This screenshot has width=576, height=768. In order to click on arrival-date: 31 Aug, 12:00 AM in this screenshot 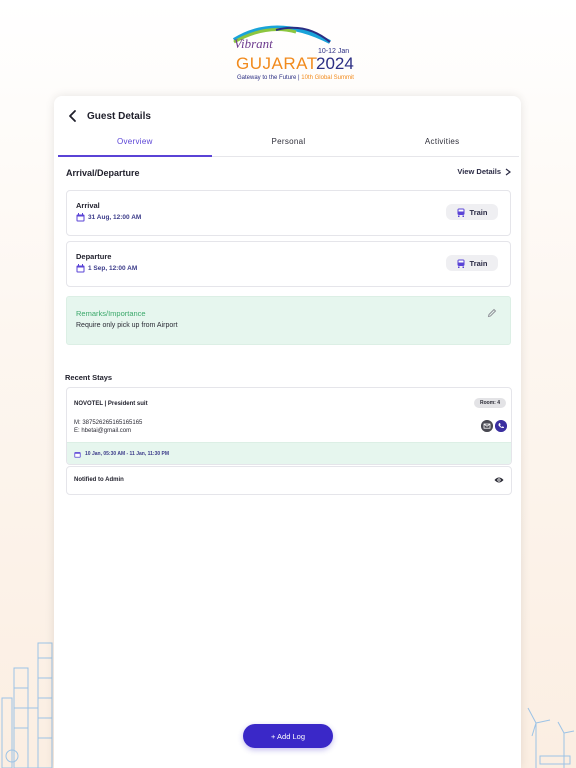, I will do `click(108, 217)`.